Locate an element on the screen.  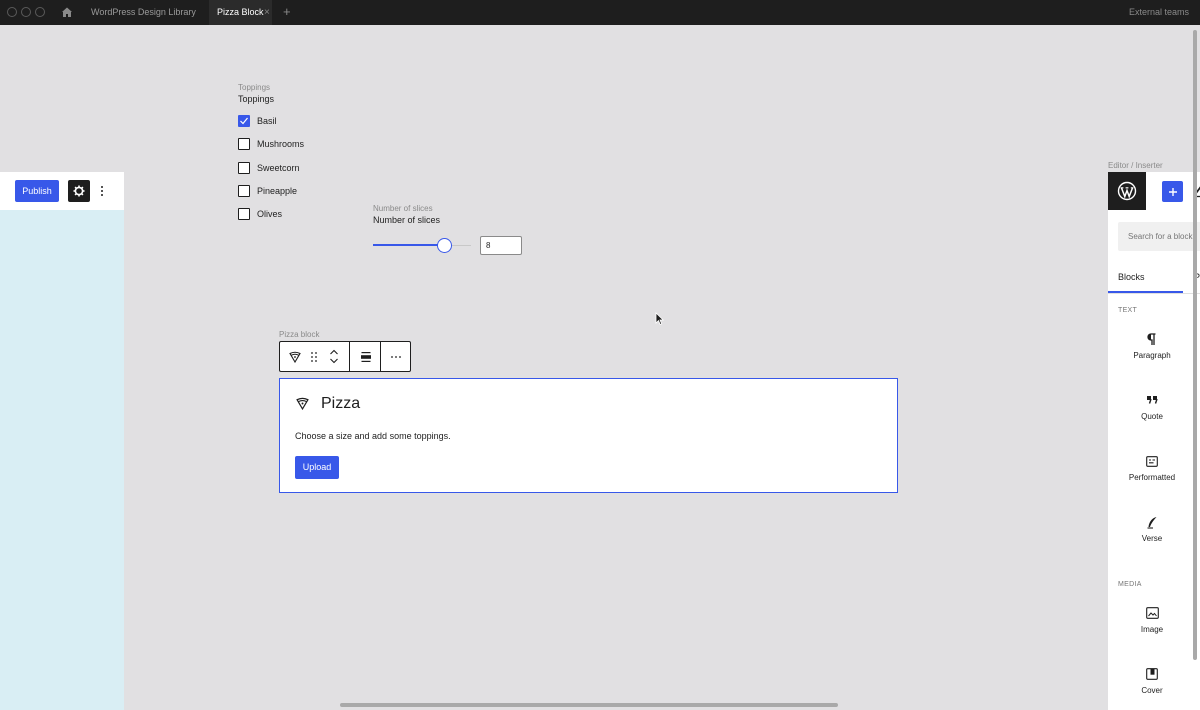
topping-option-basil: Basil is located at coordinates (257, 120).